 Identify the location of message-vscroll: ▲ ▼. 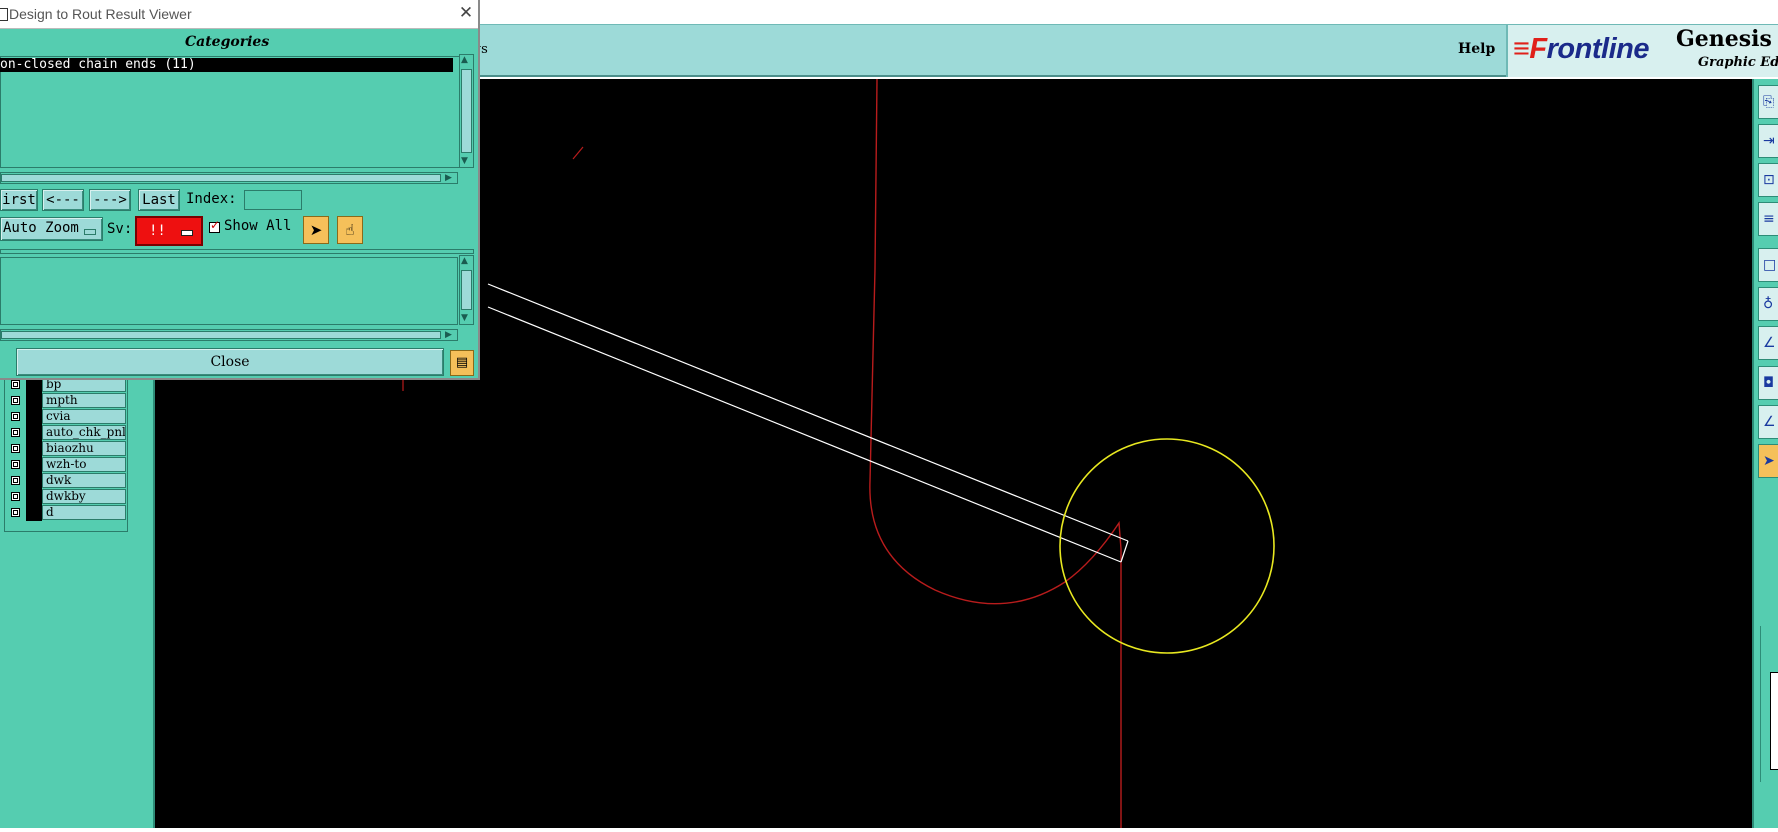
(466, 290).